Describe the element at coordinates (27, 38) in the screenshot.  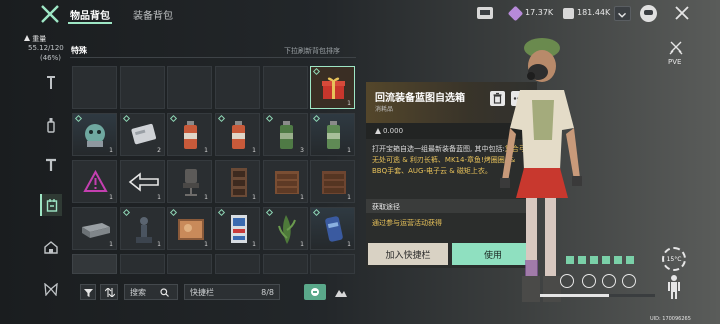
I see `weight-icon` at that location.